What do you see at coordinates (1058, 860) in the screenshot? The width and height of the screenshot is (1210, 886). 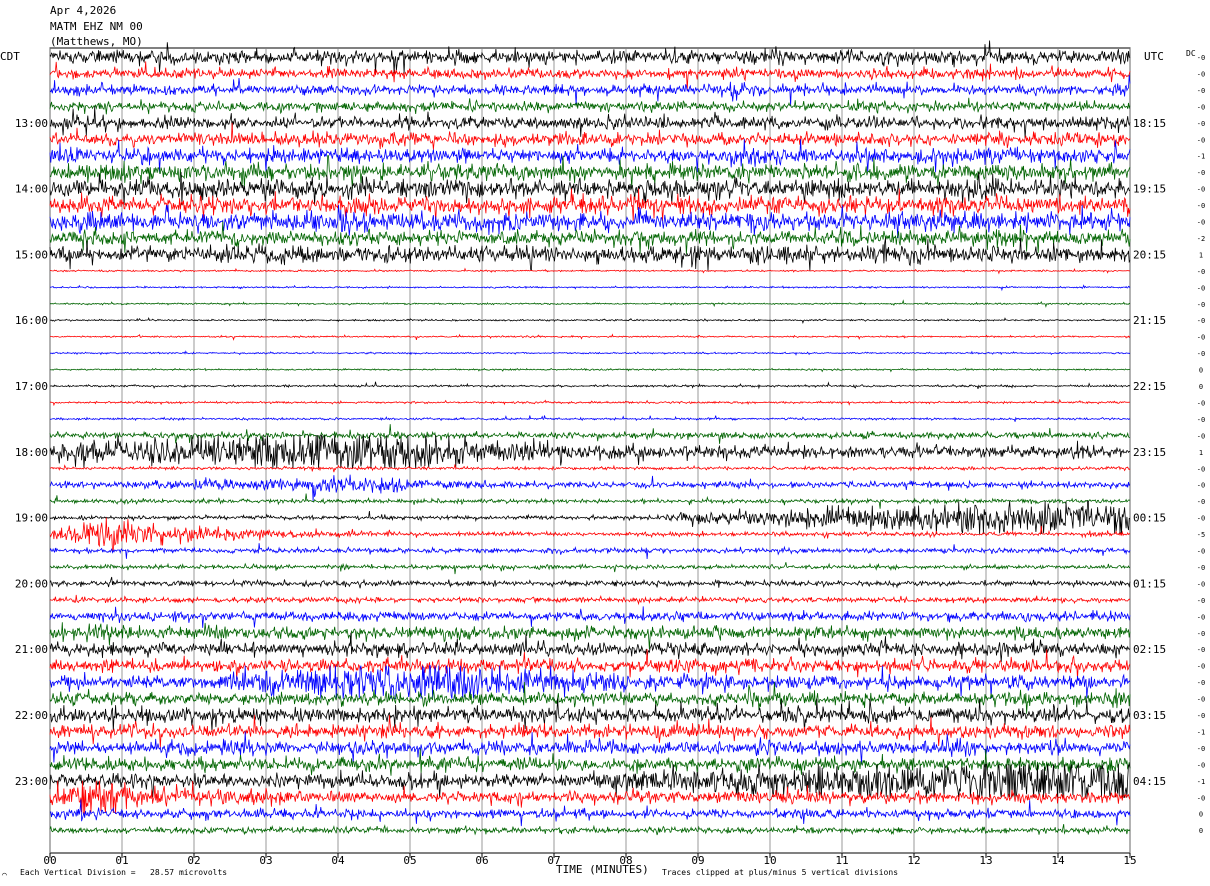 I see `x-tick-label: 14` at bounding box center [1058, 860].